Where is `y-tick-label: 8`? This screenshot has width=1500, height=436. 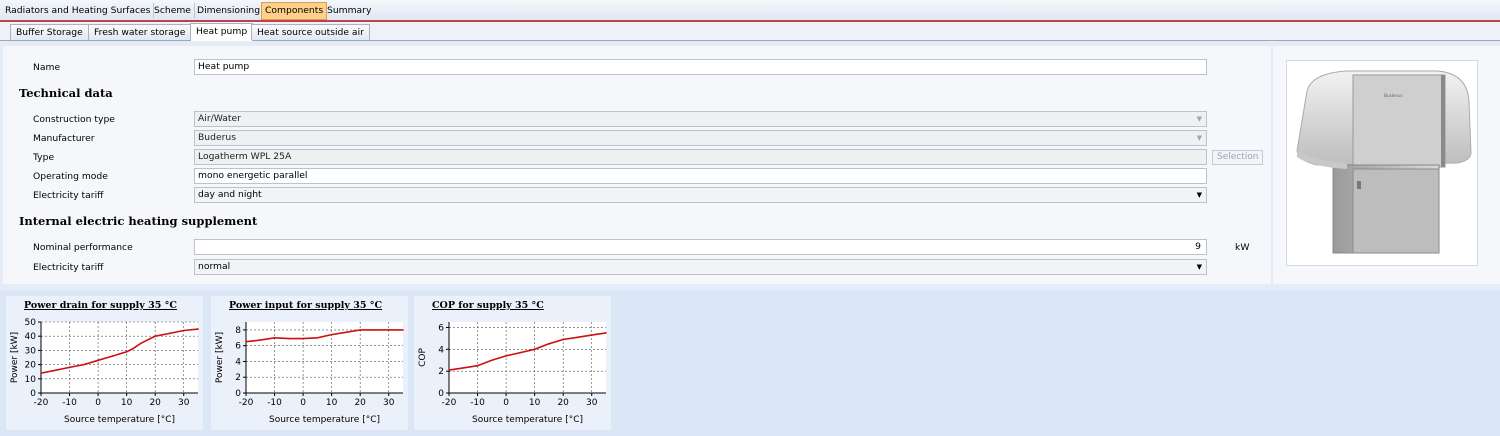 y-tick-label: 8 is located at coordinates (238, 331).